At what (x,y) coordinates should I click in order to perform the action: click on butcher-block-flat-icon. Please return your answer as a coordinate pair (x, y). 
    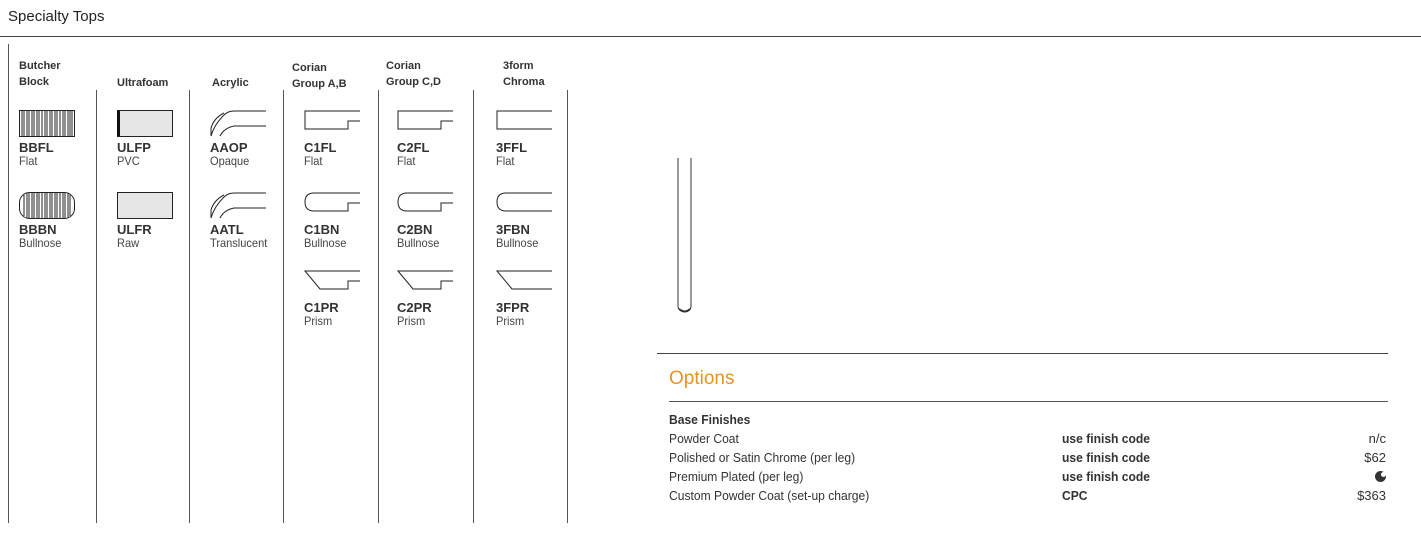
    Looking at the image, I should click on (47, 123).